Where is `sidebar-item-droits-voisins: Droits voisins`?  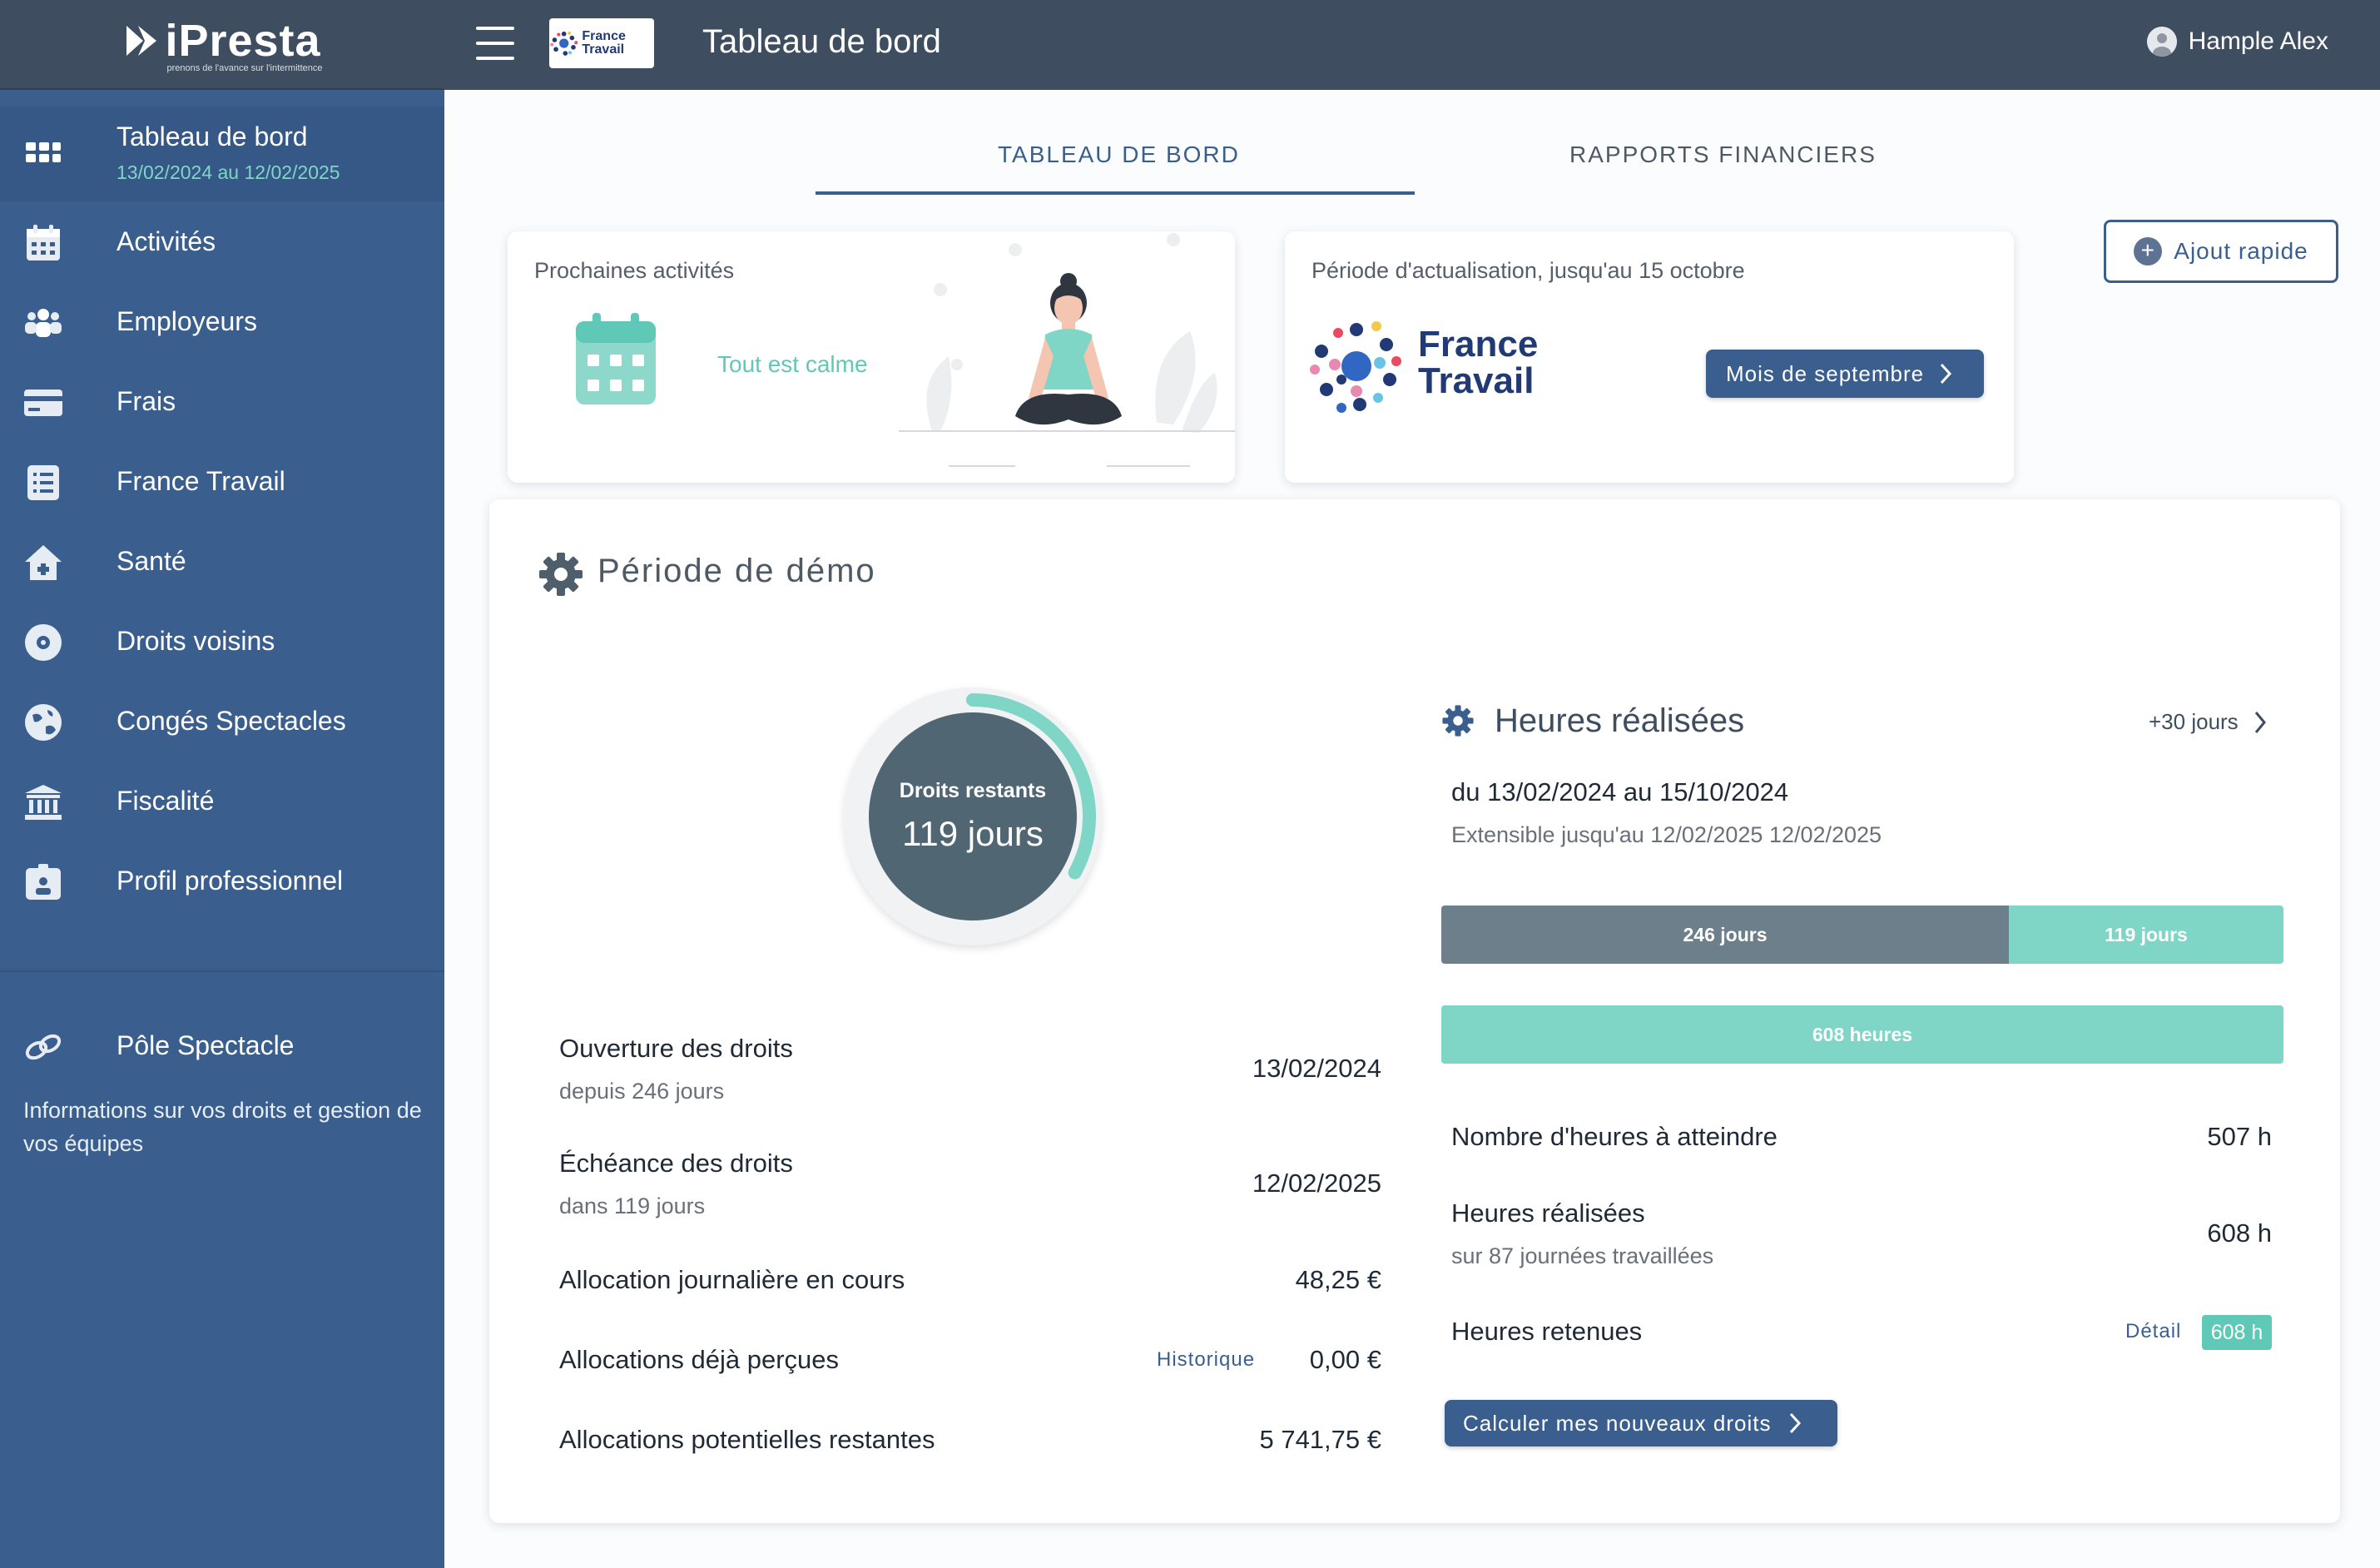 sidebar-item-droits-voisins: Droits voisins is located at coordinates (222, 642).